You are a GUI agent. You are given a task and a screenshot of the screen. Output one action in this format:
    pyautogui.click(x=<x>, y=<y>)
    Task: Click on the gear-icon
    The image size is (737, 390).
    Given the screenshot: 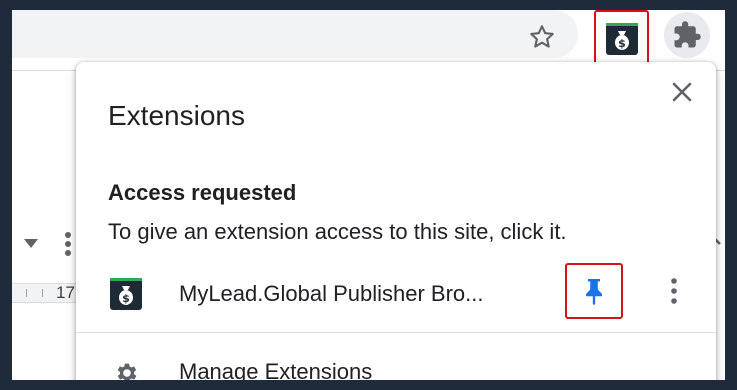 What is the action you would take?
    pyautogui.click(x=127, y=371)
    